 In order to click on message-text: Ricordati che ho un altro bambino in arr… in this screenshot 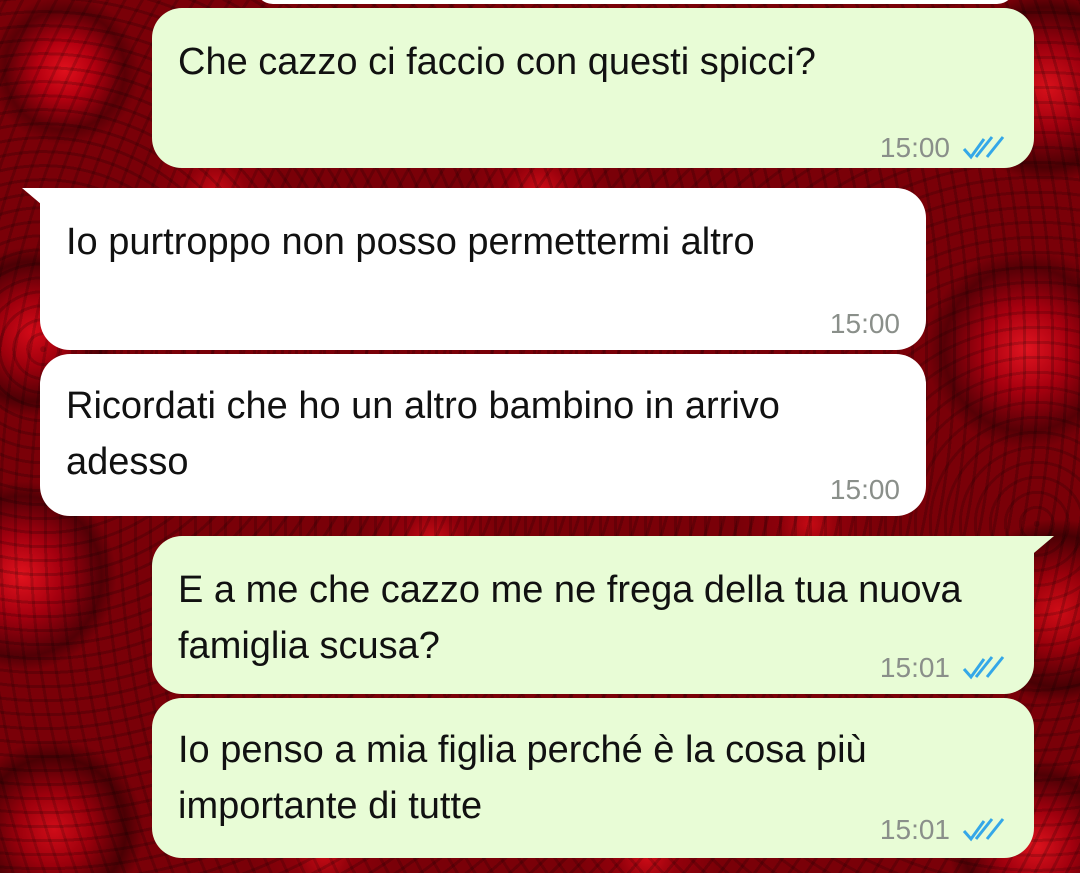, I will do `click(423, 434)`.